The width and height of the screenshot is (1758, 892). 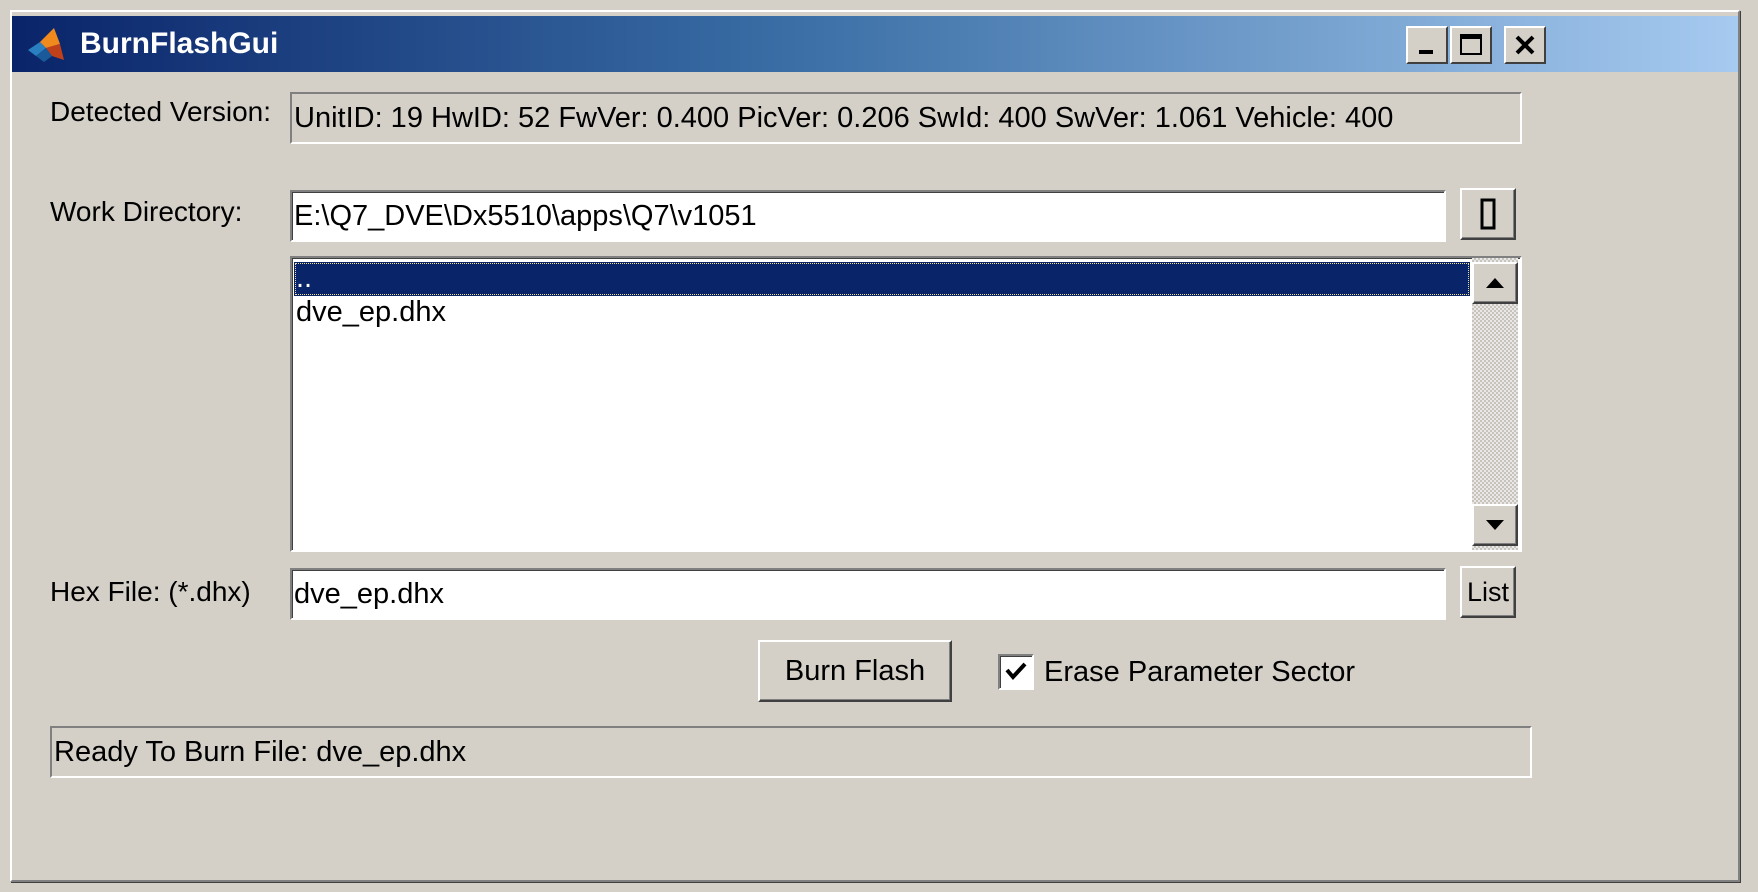 I want to click on maximize-button, so click(x=1471, y=45).